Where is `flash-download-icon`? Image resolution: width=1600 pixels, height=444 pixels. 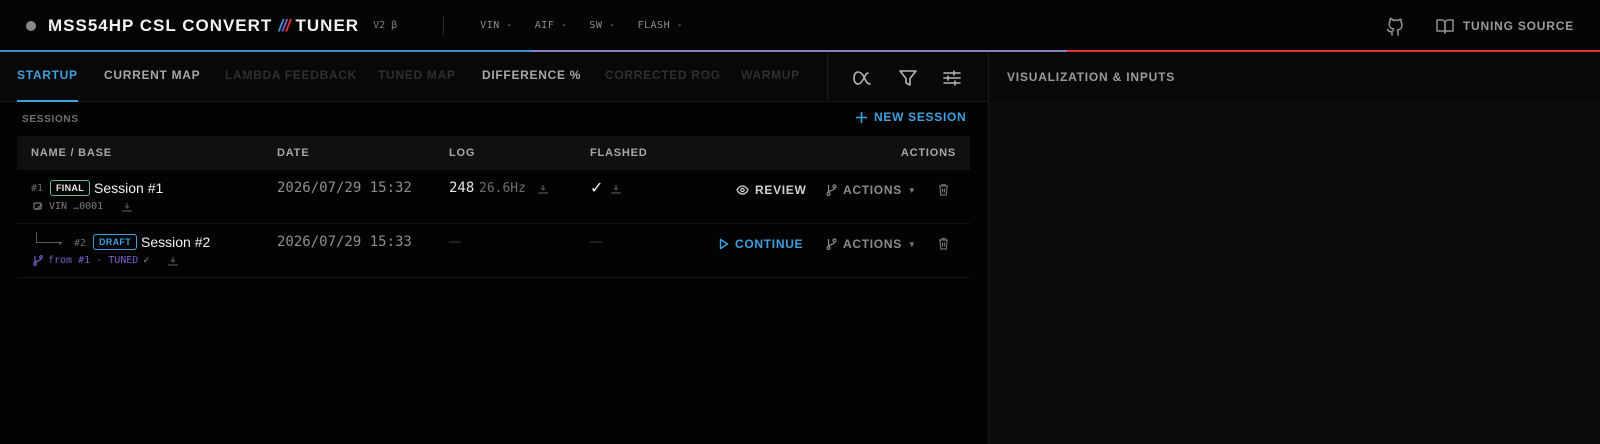 flash-download-icon is located at coordinates (616, 189).